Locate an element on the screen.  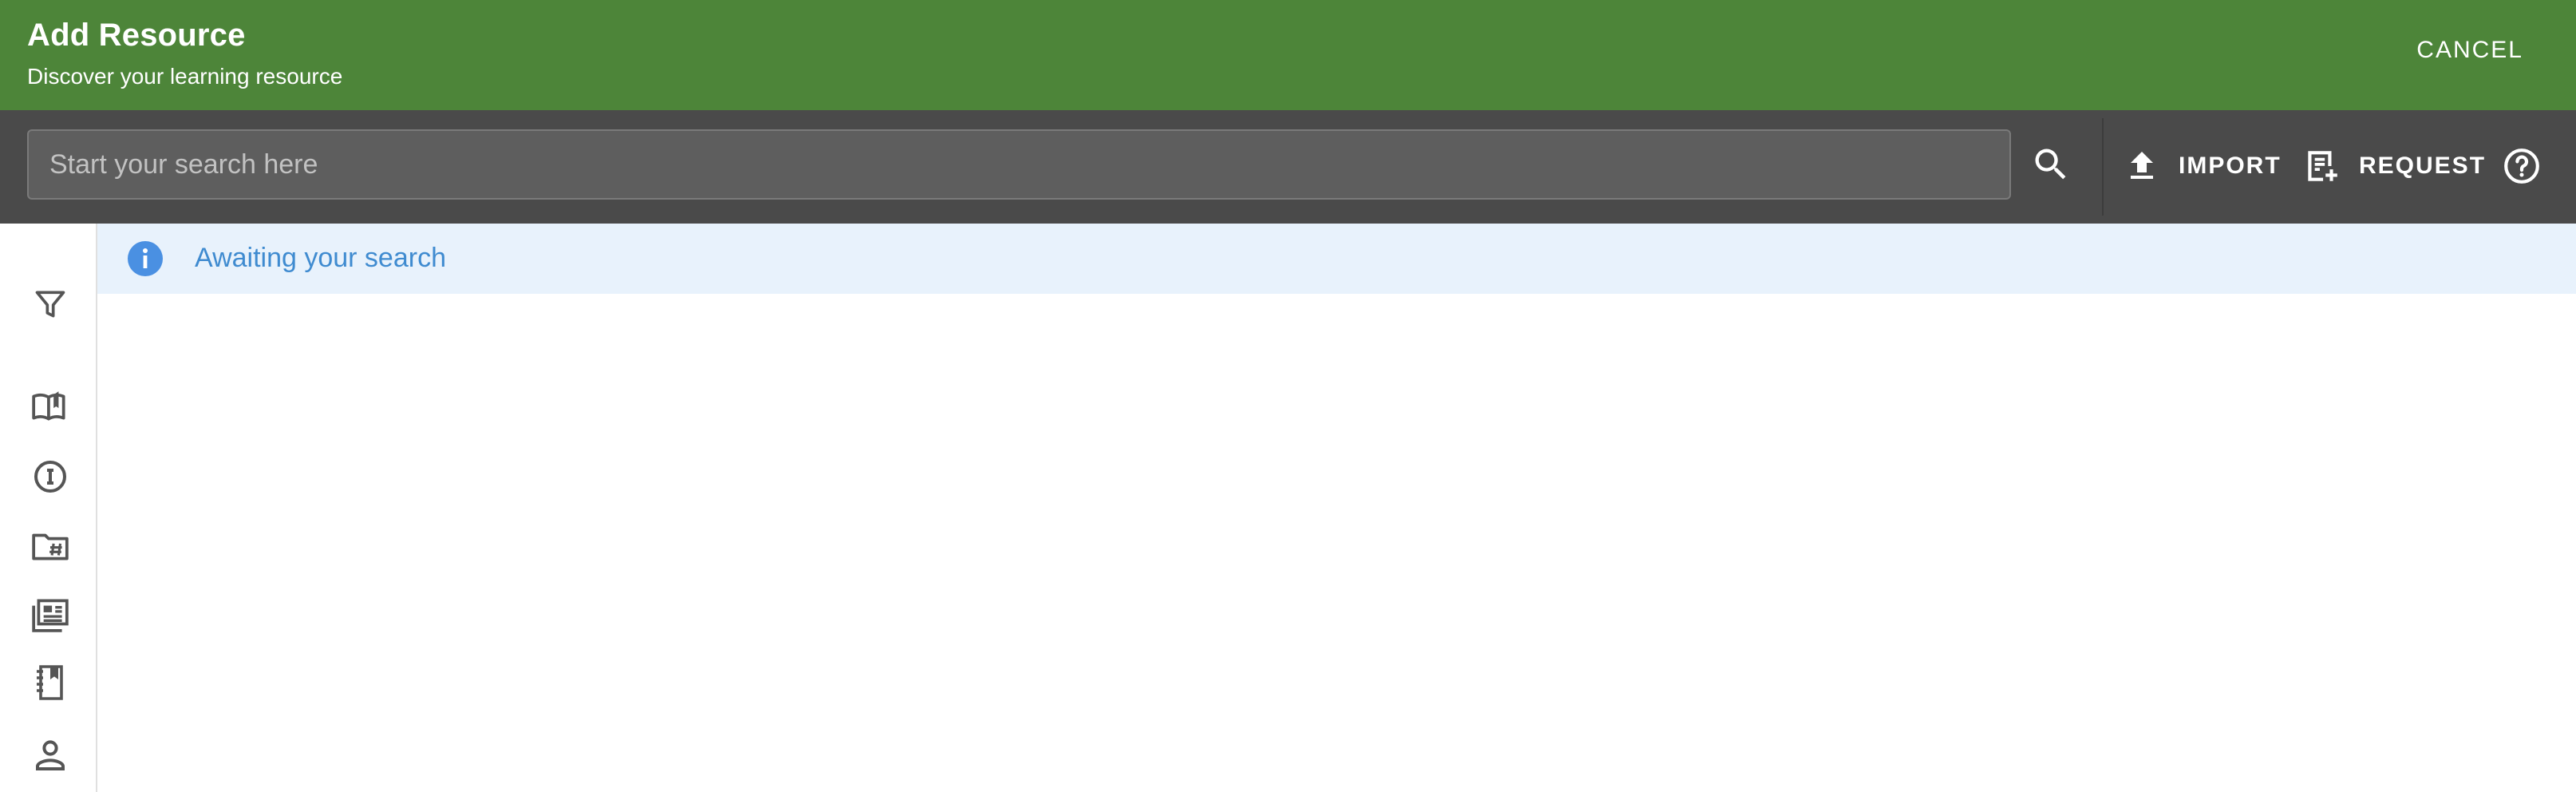
news-icon is located at coordinates (50, 615).